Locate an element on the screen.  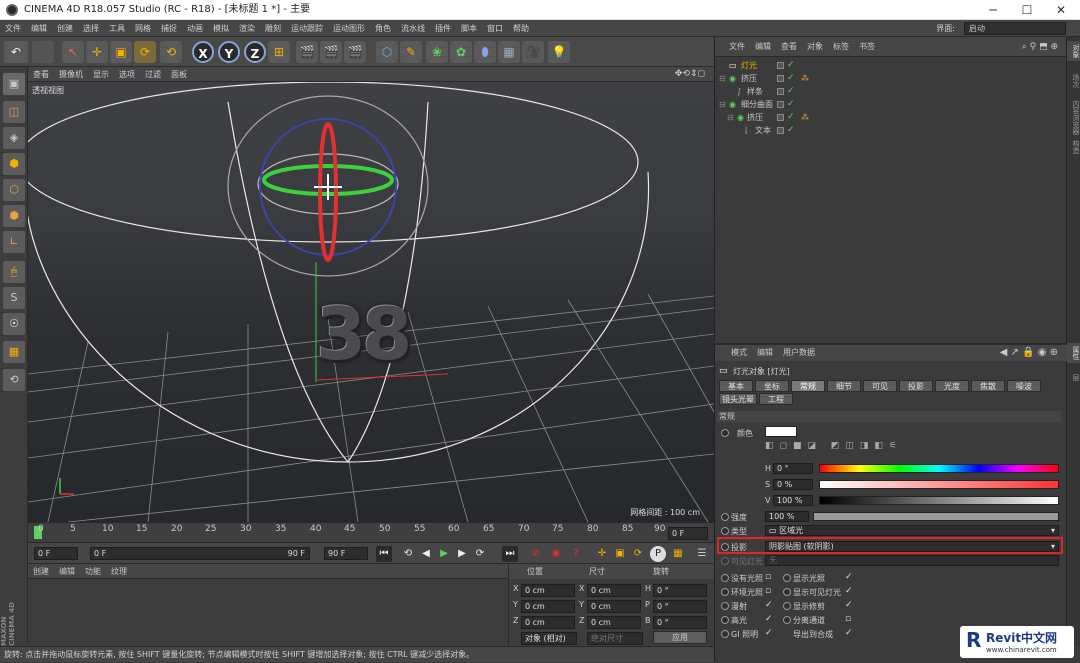
object-name: 细分曲面 is located at coordinates (757, 104).